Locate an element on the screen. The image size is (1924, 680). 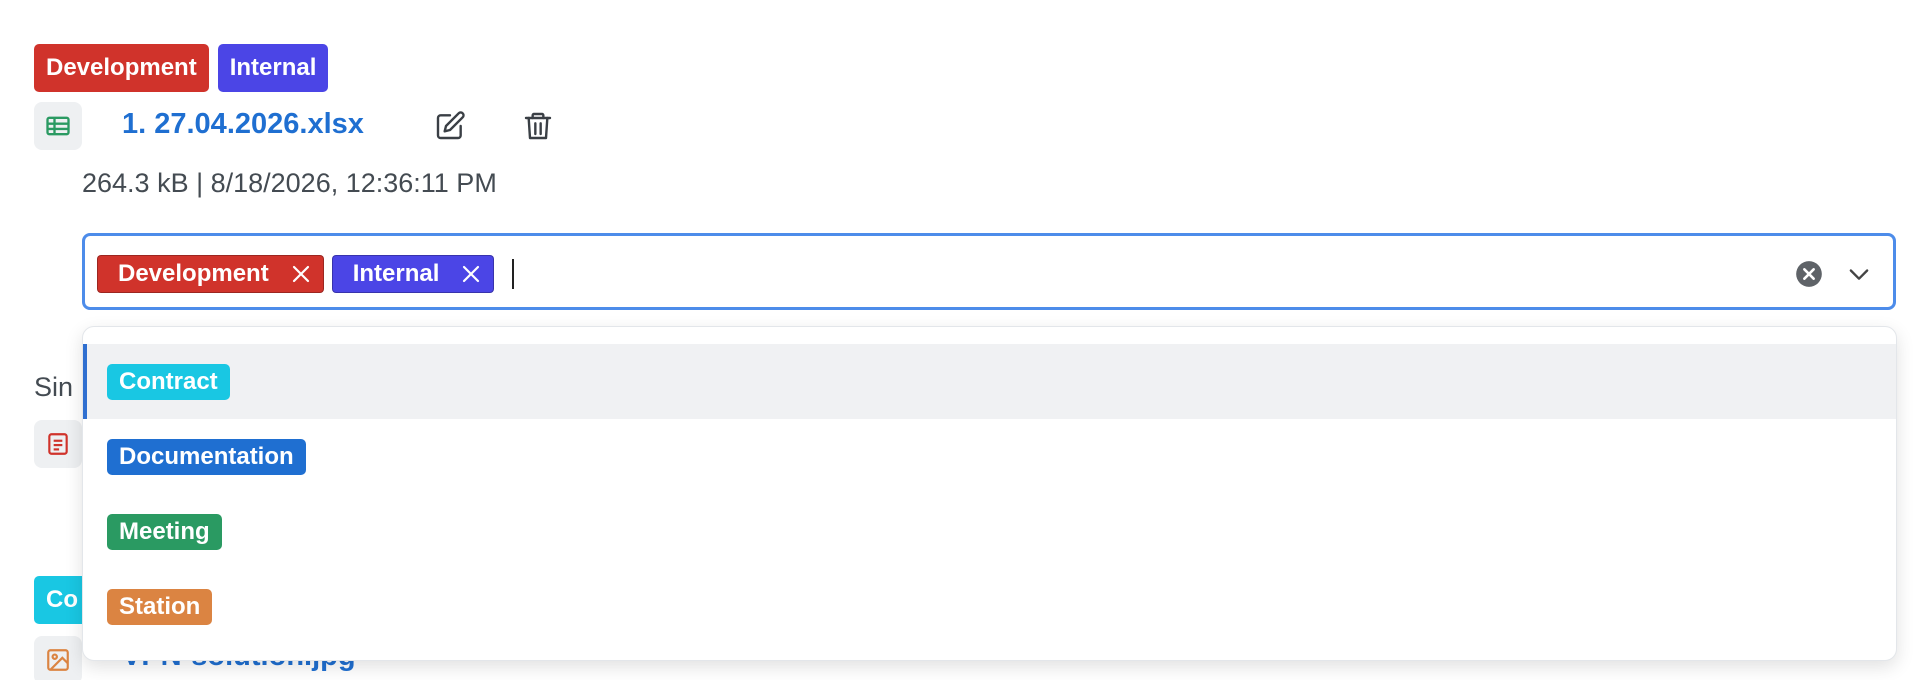
option-meeting: Meeting is located at coordinates (989, 531).